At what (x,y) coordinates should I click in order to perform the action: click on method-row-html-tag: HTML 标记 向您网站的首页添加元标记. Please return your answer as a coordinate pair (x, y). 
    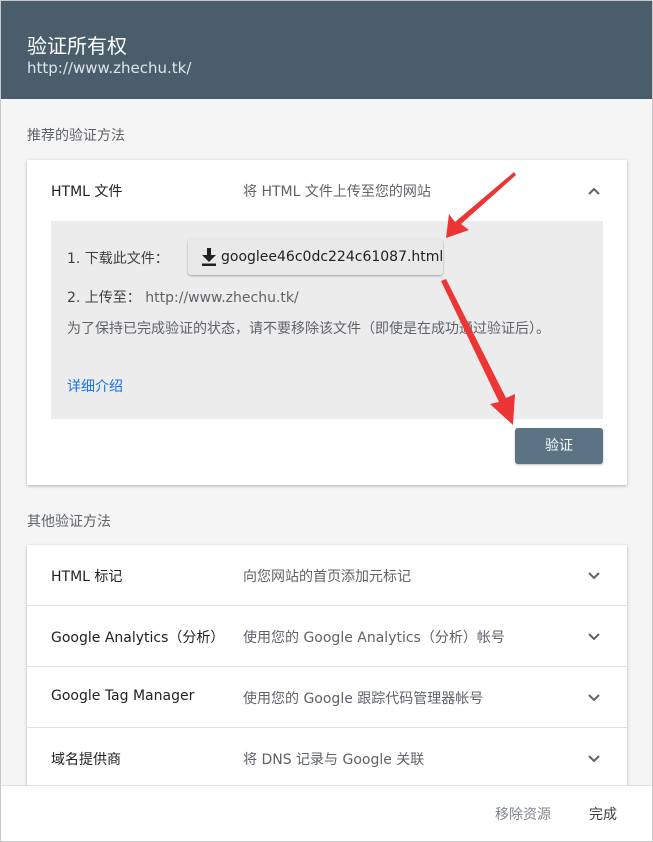
    Looking at the image, I should click on (327, 575).